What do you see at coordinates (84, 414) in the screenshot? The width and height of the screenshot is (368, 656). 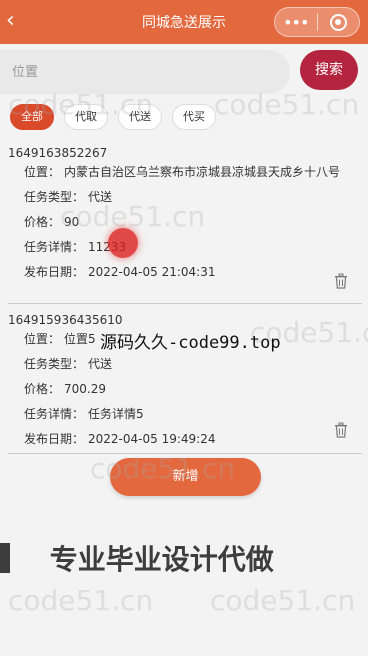 I see `order-detail: 任务详情： 任务详情5` at bounding box center [84, 414].